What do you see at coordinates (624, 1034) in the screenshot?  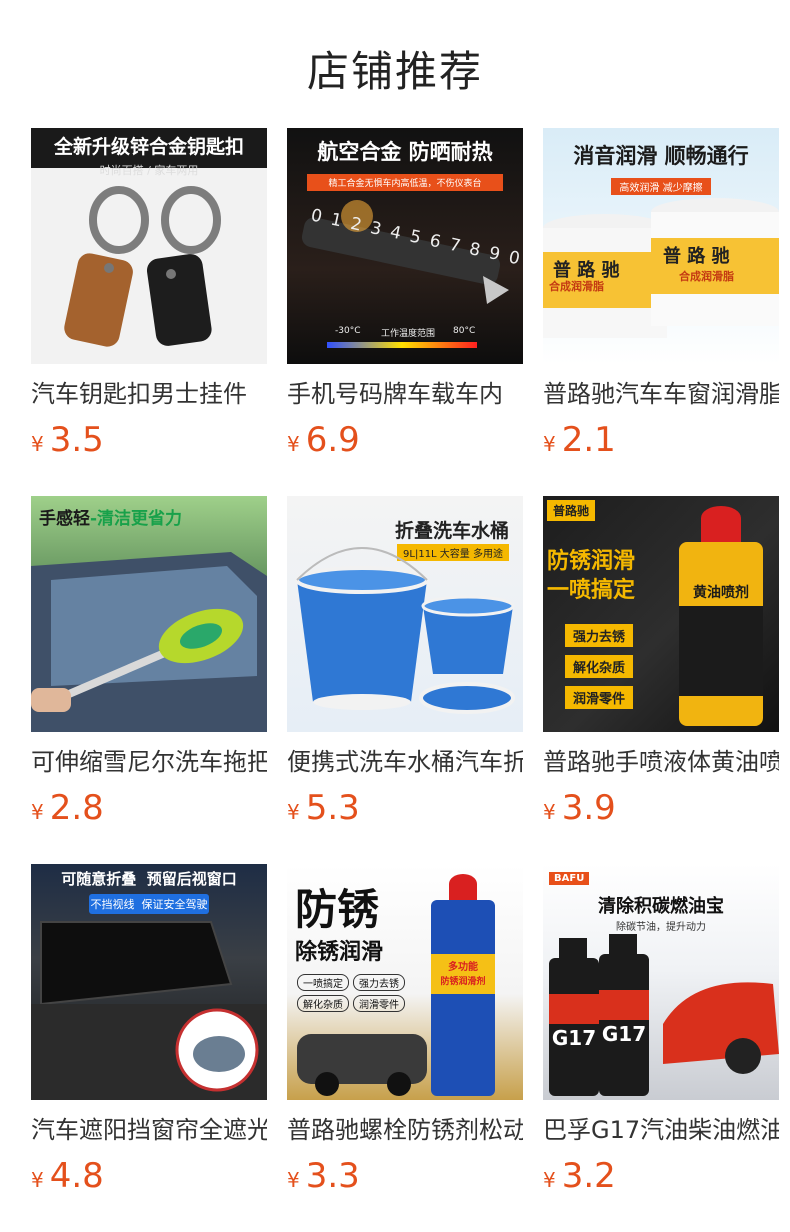 I see `bottle-label-right: G17` at bounding box center [624, 1034].